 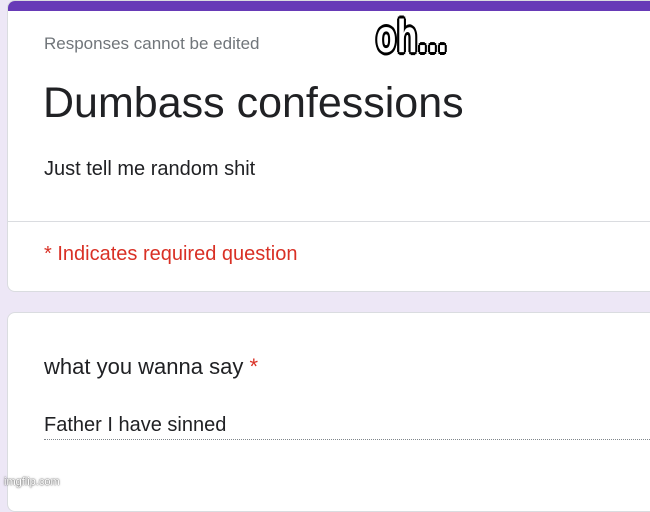 What do you see at coordinates (171, 254) in the screenshot?
I see `required-question-note: * Indicates required question` at bounding box center [171, 254].